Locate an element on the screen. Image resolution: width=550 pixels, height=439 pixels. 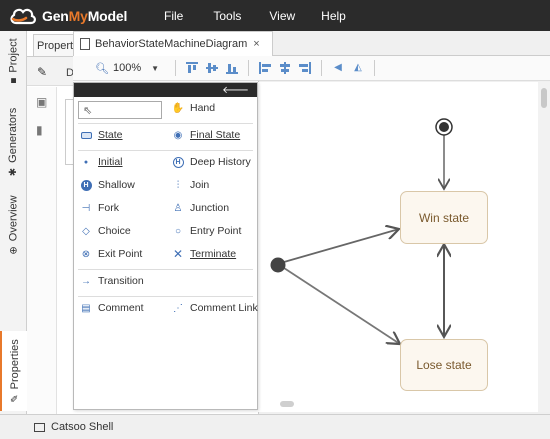
state-lose: Lose state is located at coordinates (444, 365).